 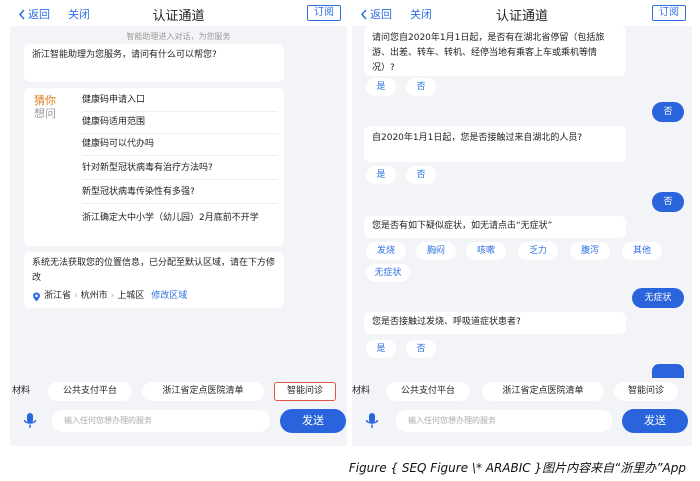 What do you see at coordinates (486, 251) in the screenshot?
I see `symptom-option: 咳嗽` at bounding box center [486, 251].